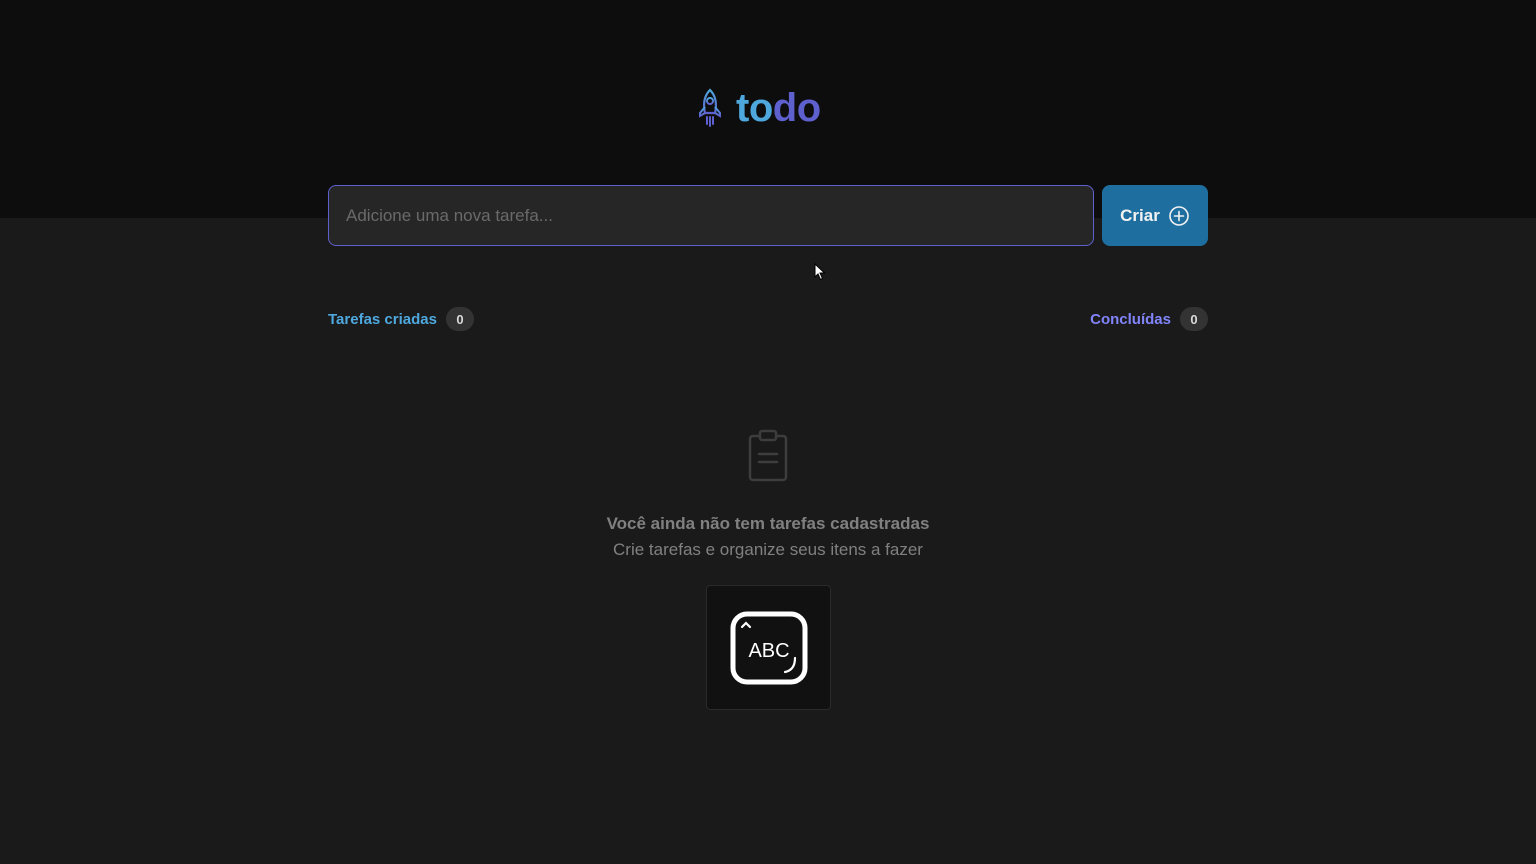 Image resolution: width=1536 pixels, height=864 pixels. I want to click on create-button-label: Criar, so click(1140, 215).